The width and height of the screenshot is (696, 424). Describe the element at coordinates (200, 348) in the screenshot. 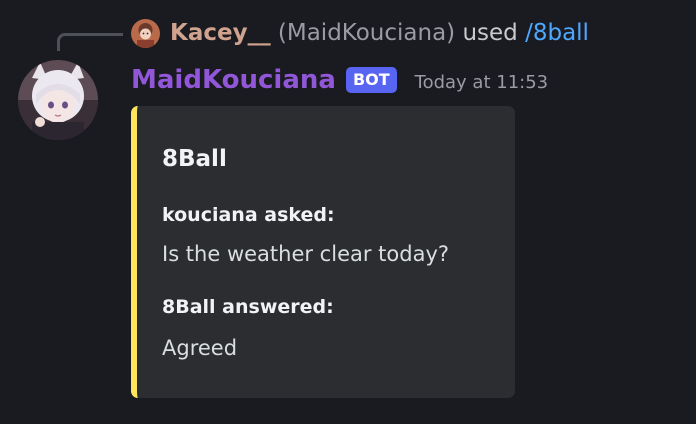

I see `embed-field-value: Agreed` at that location.